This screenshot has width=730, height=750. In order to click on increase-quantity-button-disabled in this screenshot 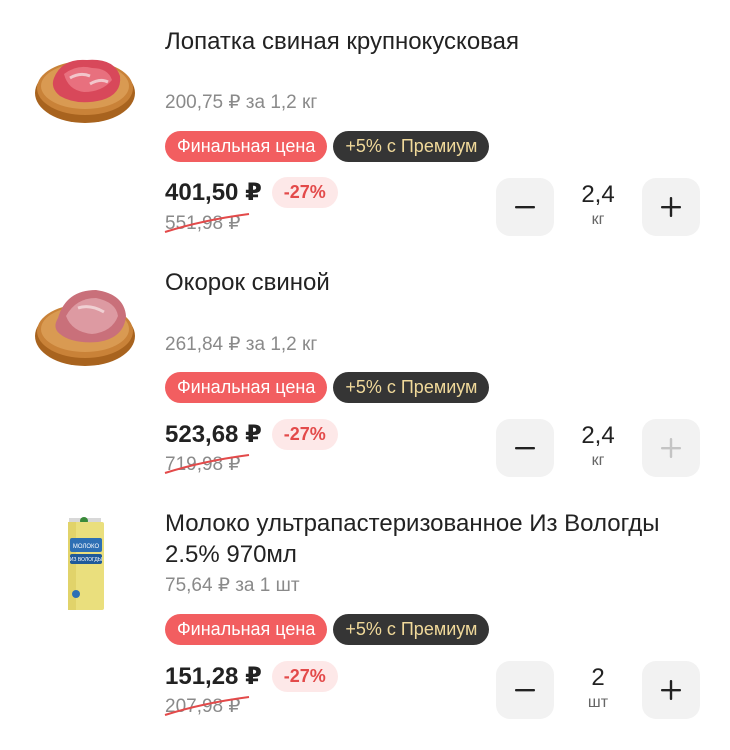, I will do `click(671, 448)`.